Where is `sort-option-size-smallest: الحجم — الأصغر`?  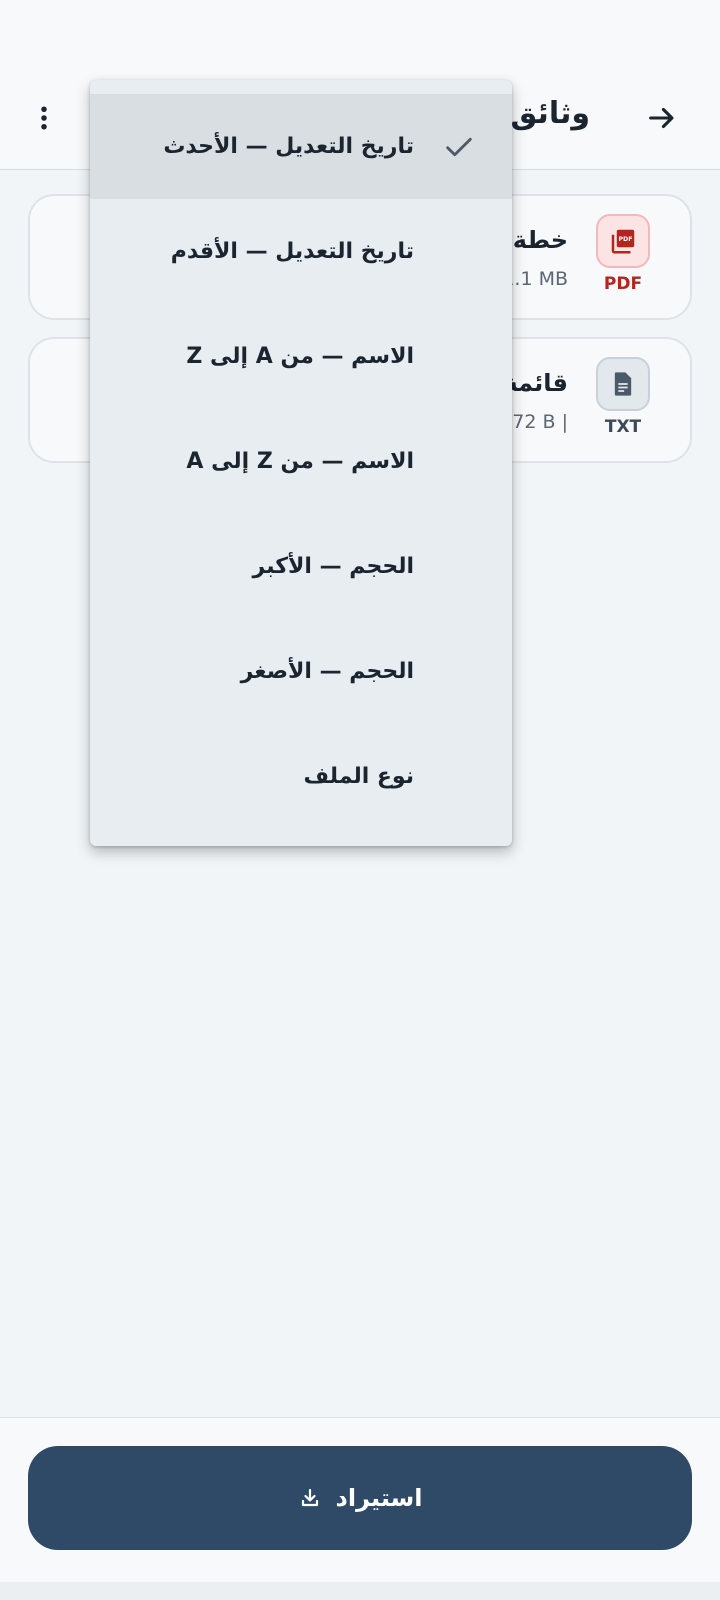 sort-option-size-smallest: الحجم — الأصغر is located at coordinates (301, 671).